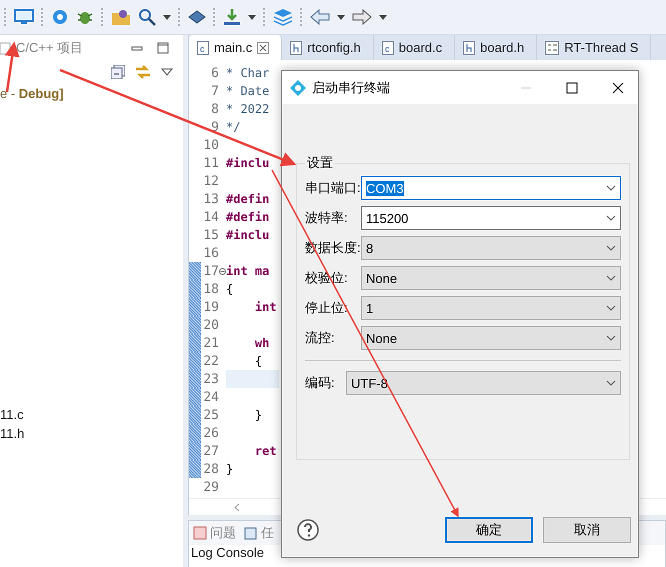  What do you see at coordinates (237, 507) in the screenshot?
I see `scroll-left-icon` at bounding box center [237, 507].